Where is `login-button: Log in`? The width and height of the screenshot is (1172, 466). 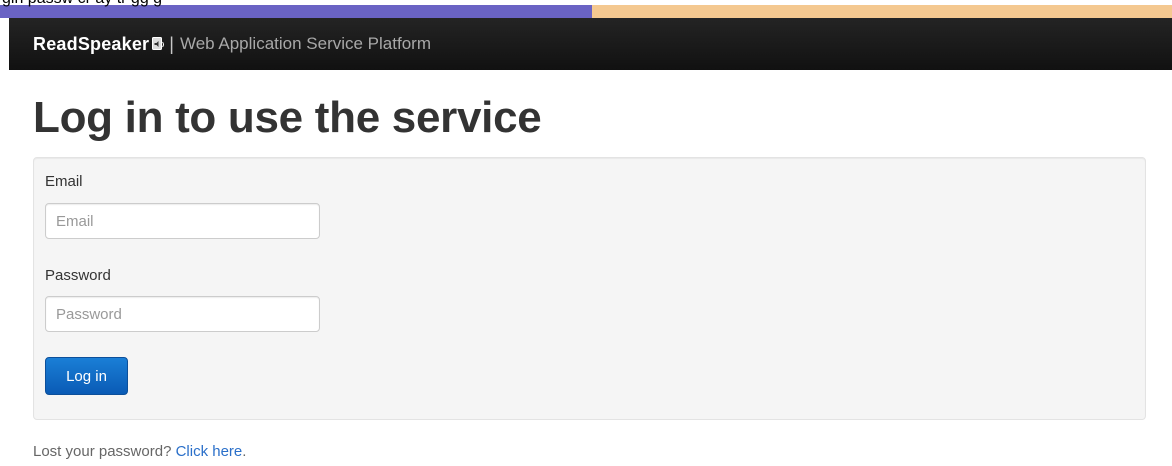 login-button: Log in is located at coordinates (86, 376).